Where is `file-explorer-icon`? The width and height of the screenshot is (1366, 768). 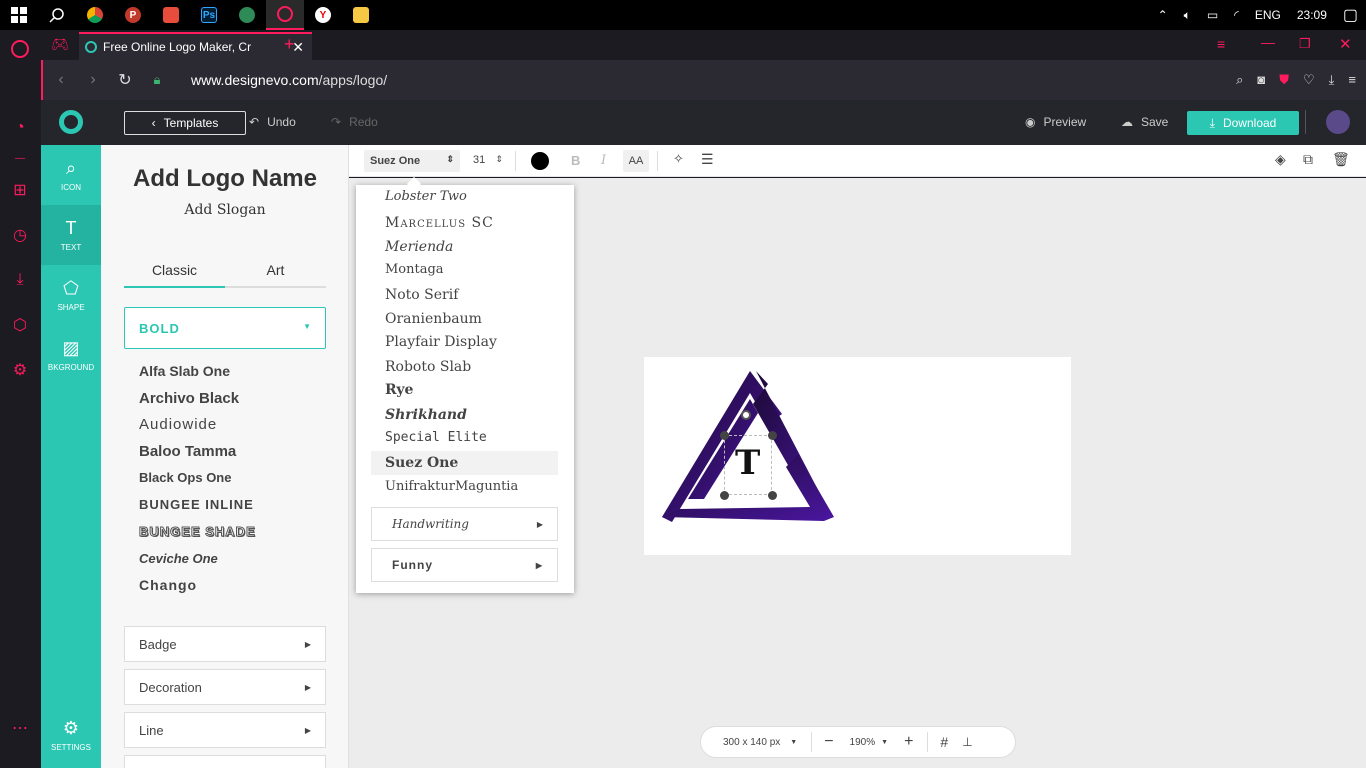 file-explorer-icon is located at coordinates (361, 15).